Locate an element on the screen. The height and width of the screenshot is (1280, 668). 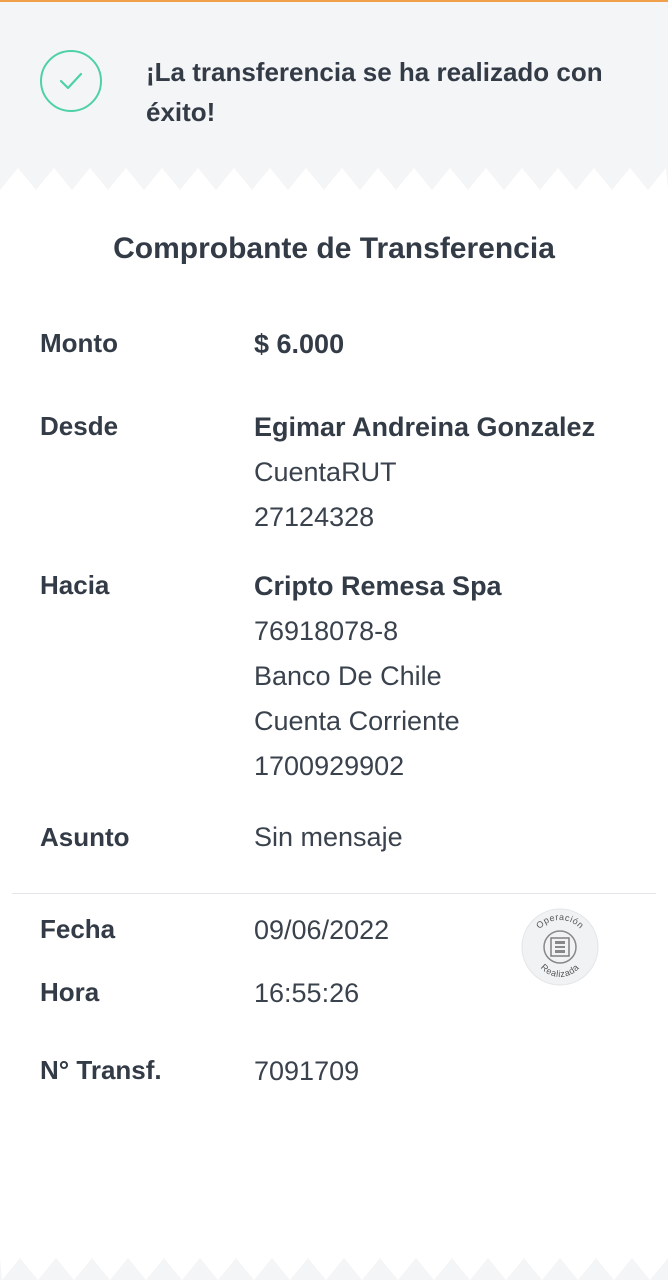
from-account-type: CuentaRUT is located at coordinates (325, 472).